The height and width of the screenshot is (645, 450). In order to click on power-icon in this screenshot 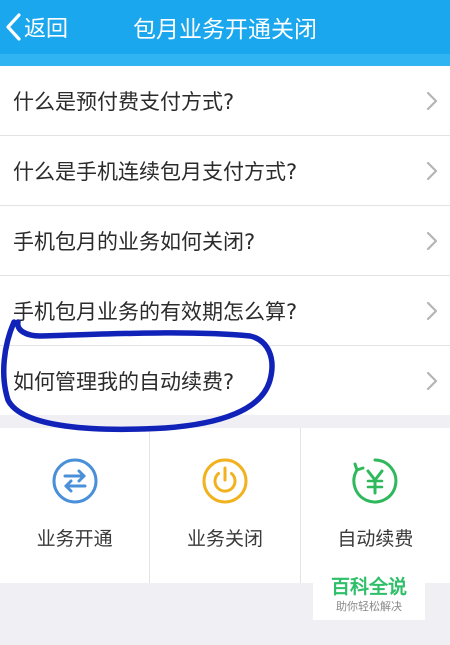, I will do `click(225, 481)`.